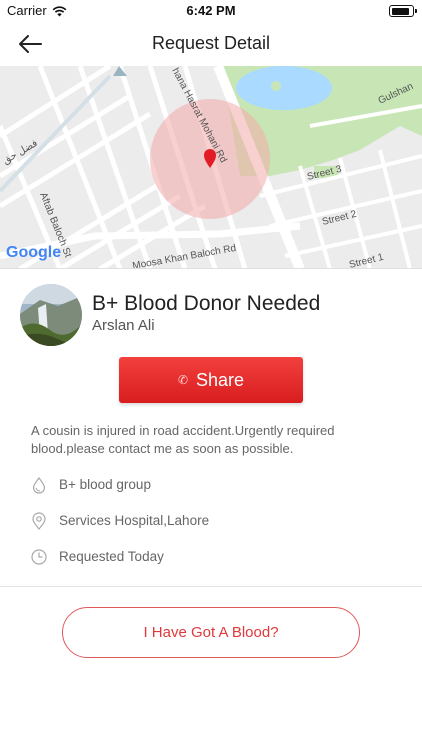 The image size is (422, 750). Describe the element at coordinates (51, 315) in the screenshot. I see `avatar` at that location.